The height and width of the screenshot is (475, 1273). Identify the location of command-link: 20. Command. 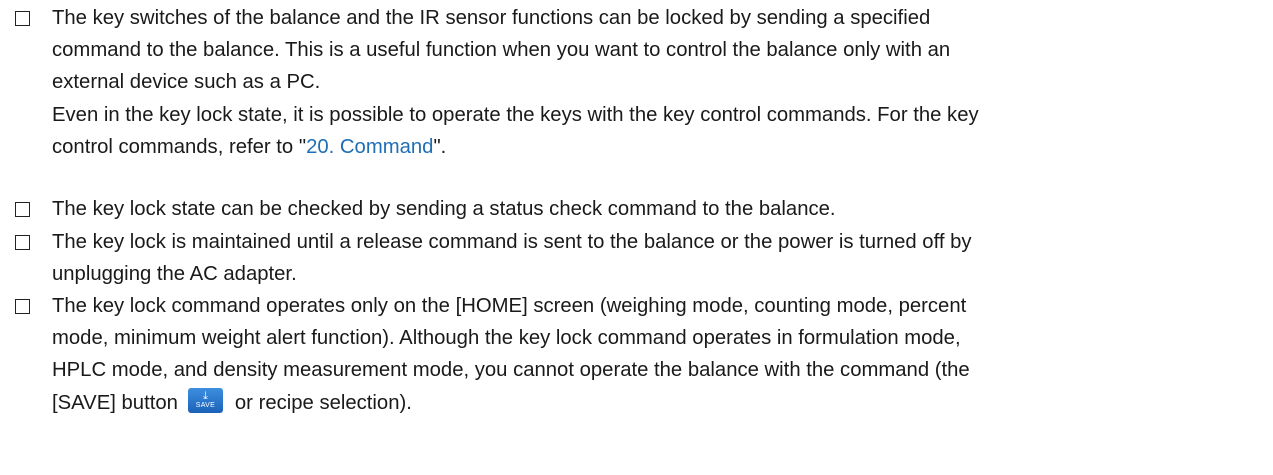
(369, 147).